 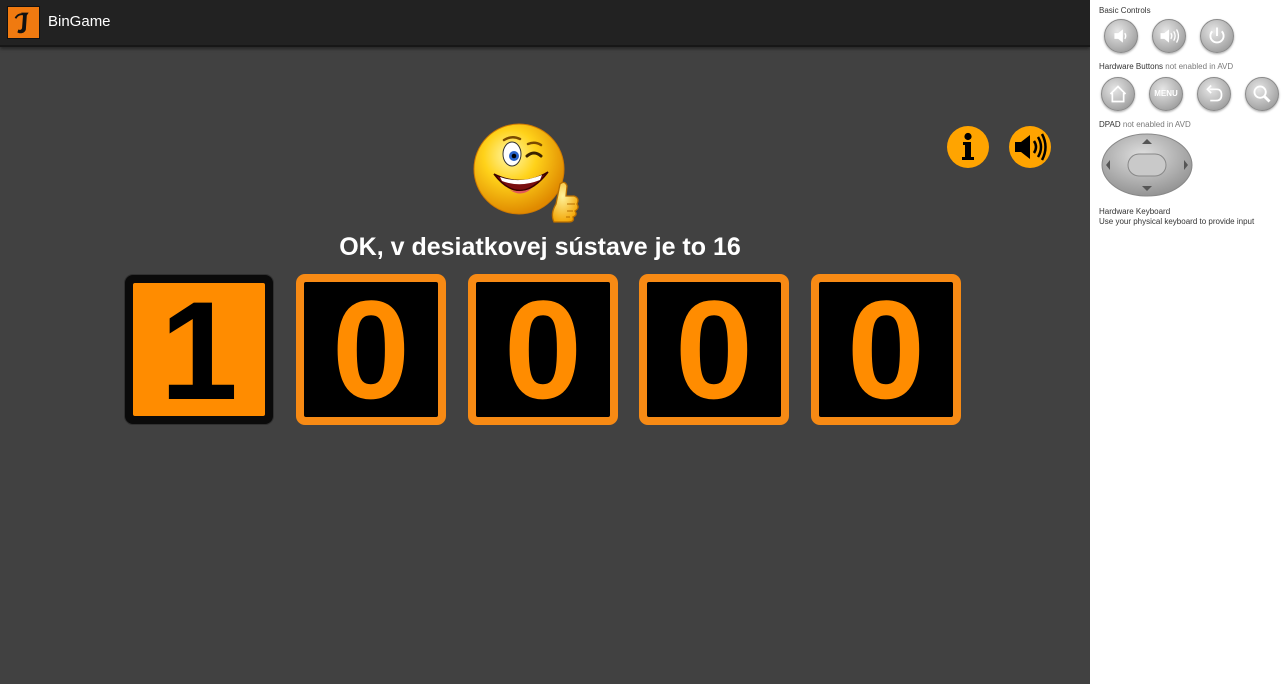 I want to click on power-button, so click(x=1217, y=36).